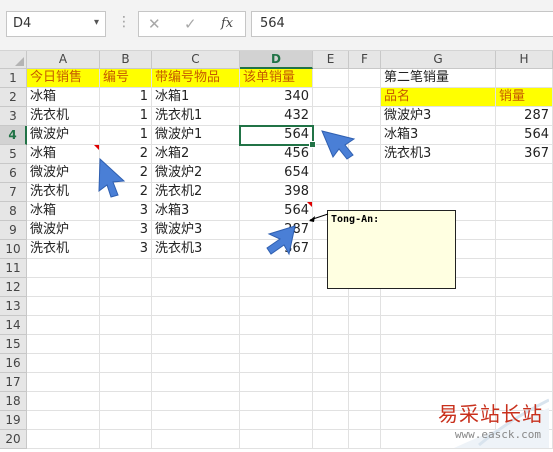 Image resolution: width=553 pixels, height=452 pixels. I want to click on row-header-10: 10, so click(13, 249).